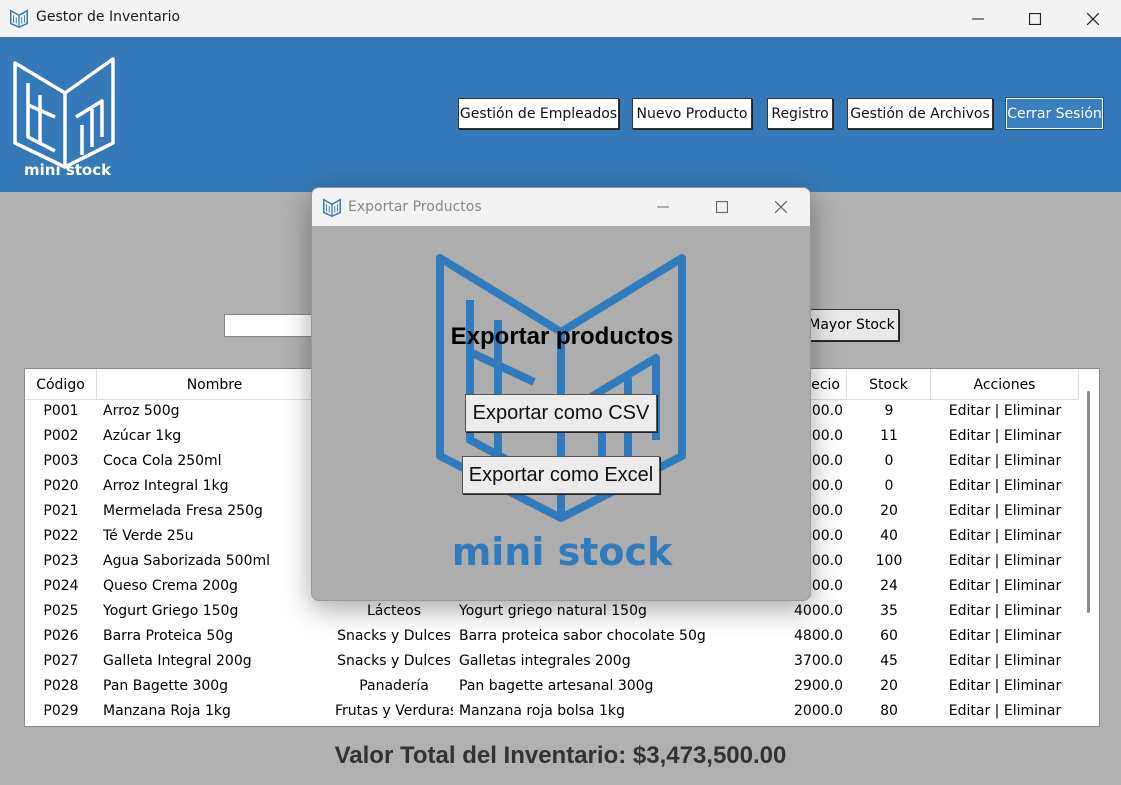 The image size is (1121, 785). Describe the element at coordinates (61, 384) in the screenshot. I see `column-header-code: Código` at that location.